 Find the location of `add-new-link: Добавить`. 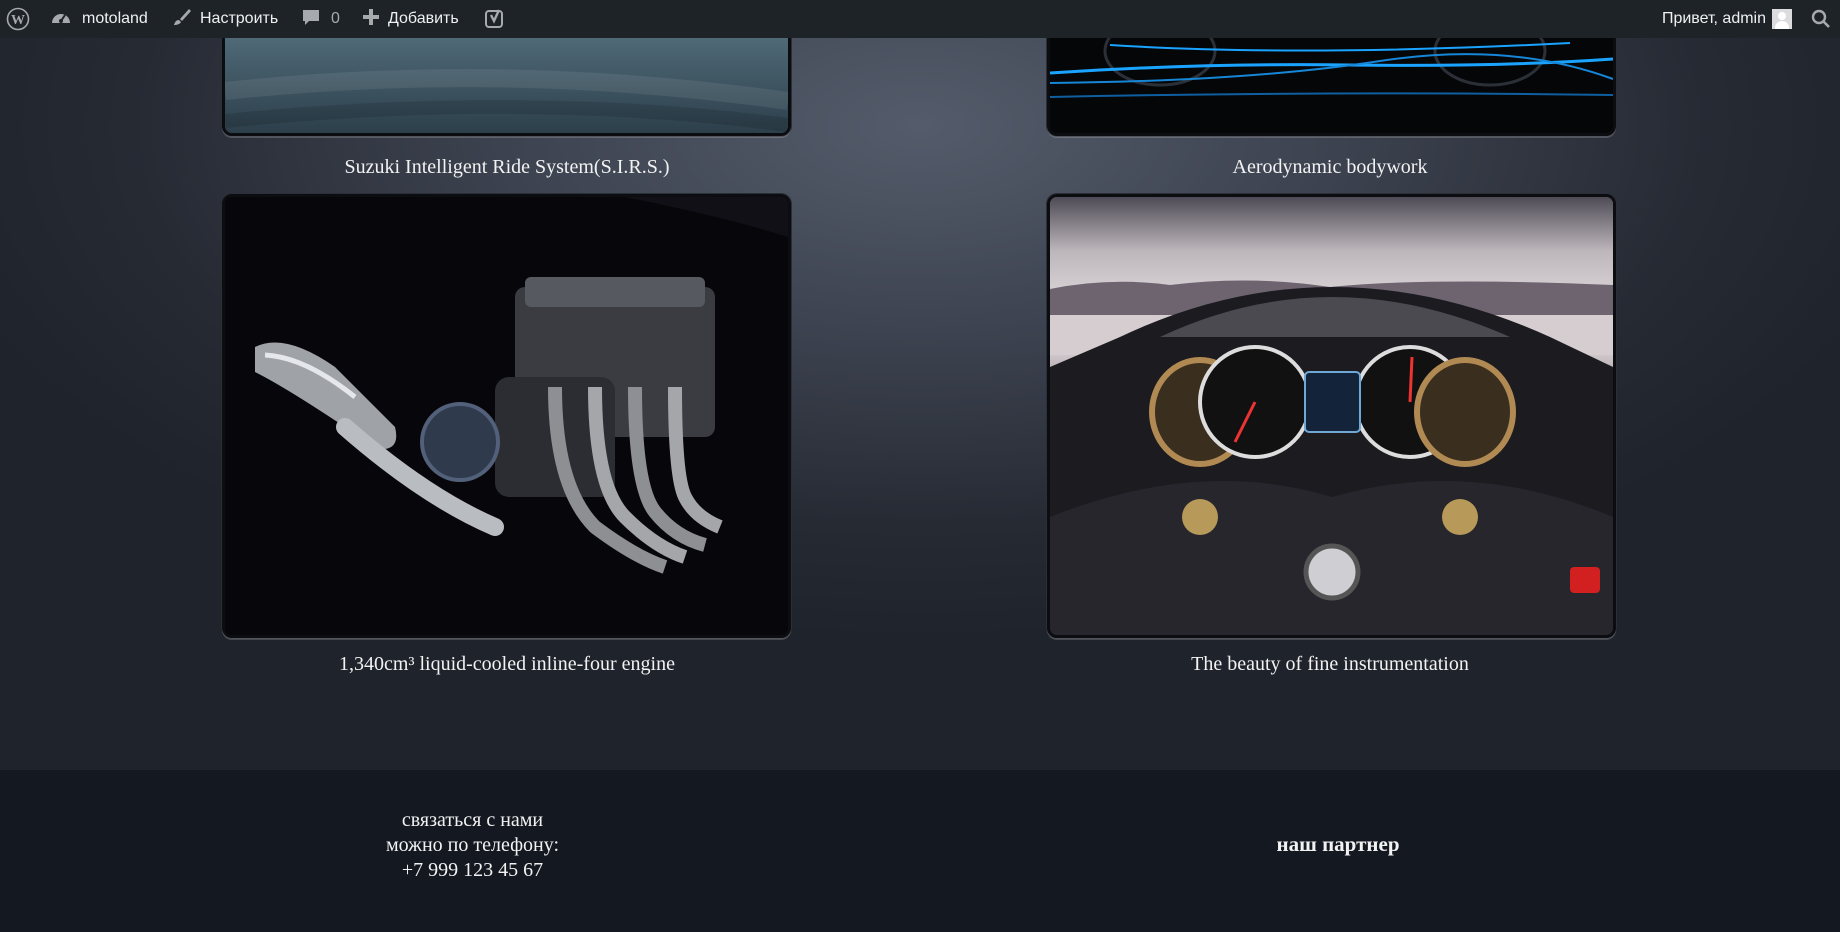

add-new-link: Добавить is located at coordinates (410, 19).